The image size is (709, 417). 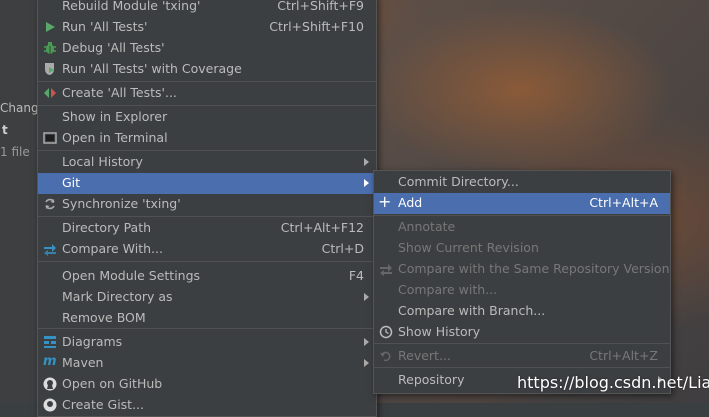 What do you see at coordinates (410, 202) in the screenshot?
I see `menu-item-label: Add` at bounding box center [410, 202].